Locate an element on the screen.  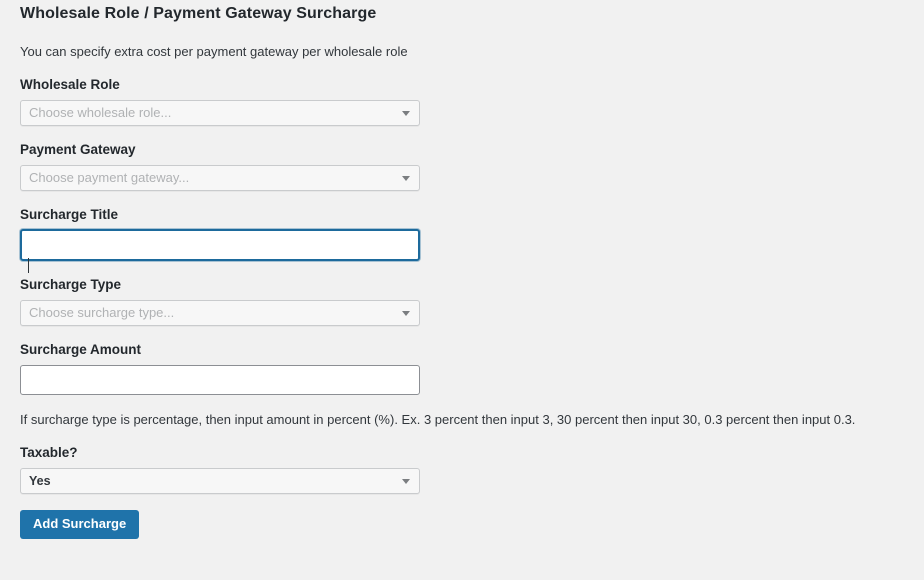
taxable-select: Yes is located at coordinates (220, 481).